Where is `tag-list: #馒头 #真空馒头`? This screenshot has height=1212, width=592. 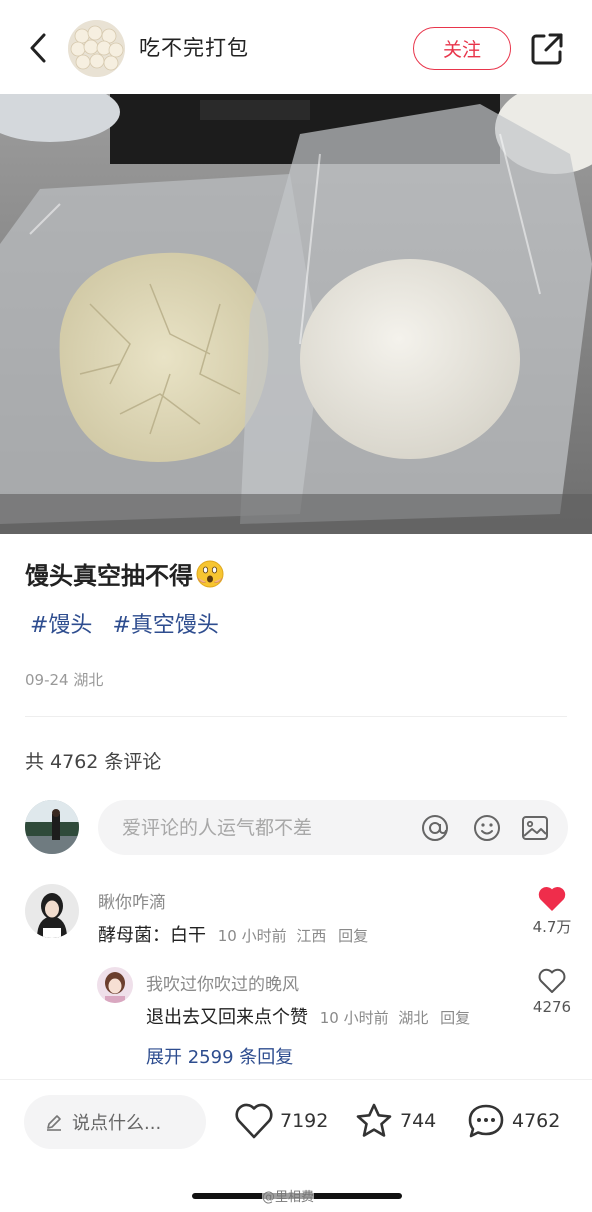
tag-list: #馒头 #真空馒头 is located at coordinates (124, 623).